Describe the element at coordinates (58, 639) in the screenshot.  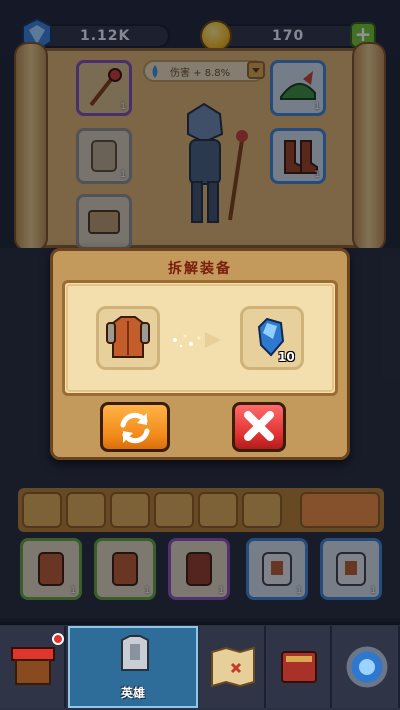
I see `shop-notification-dot` at that location.